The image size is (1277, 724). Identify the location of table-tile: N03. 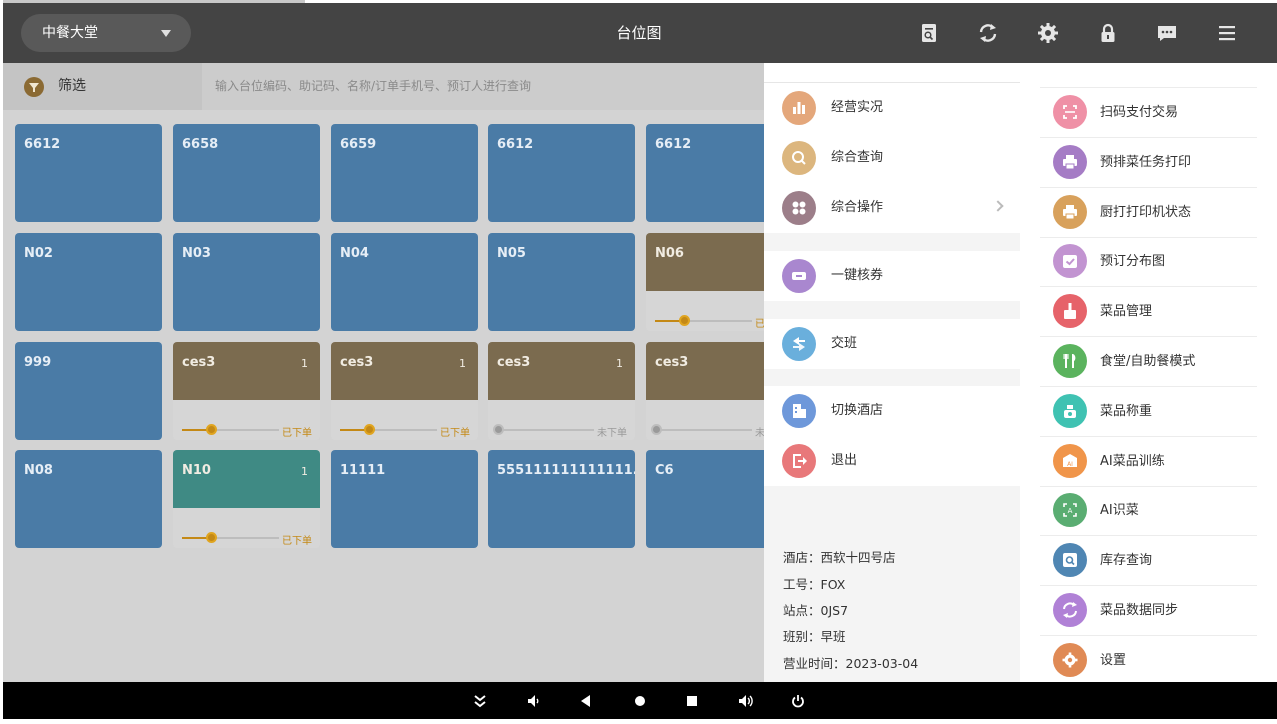
(246, 282).